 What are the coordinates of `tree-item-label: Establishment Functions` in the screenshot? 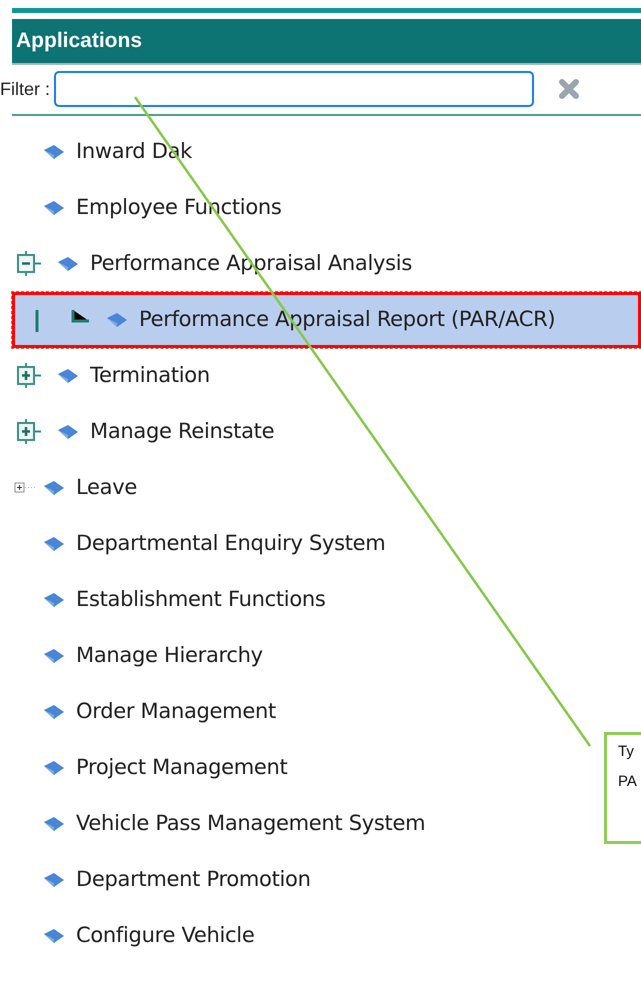 It's located at (201, 600).